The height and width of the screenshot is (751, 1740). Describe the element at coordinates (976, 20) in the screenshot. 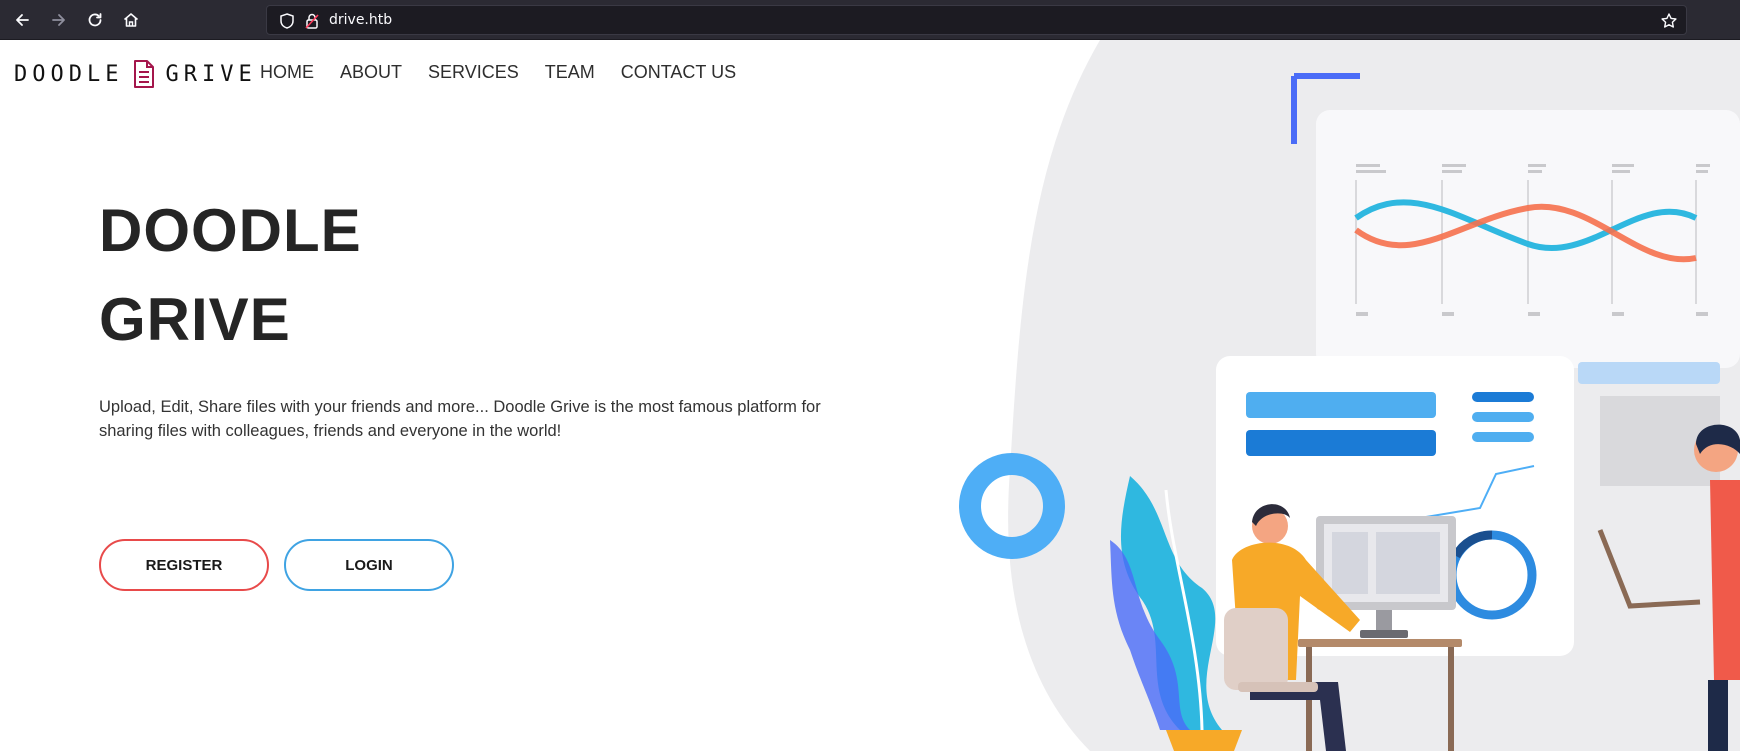

I see `url-bar: drive.htb` at that location.